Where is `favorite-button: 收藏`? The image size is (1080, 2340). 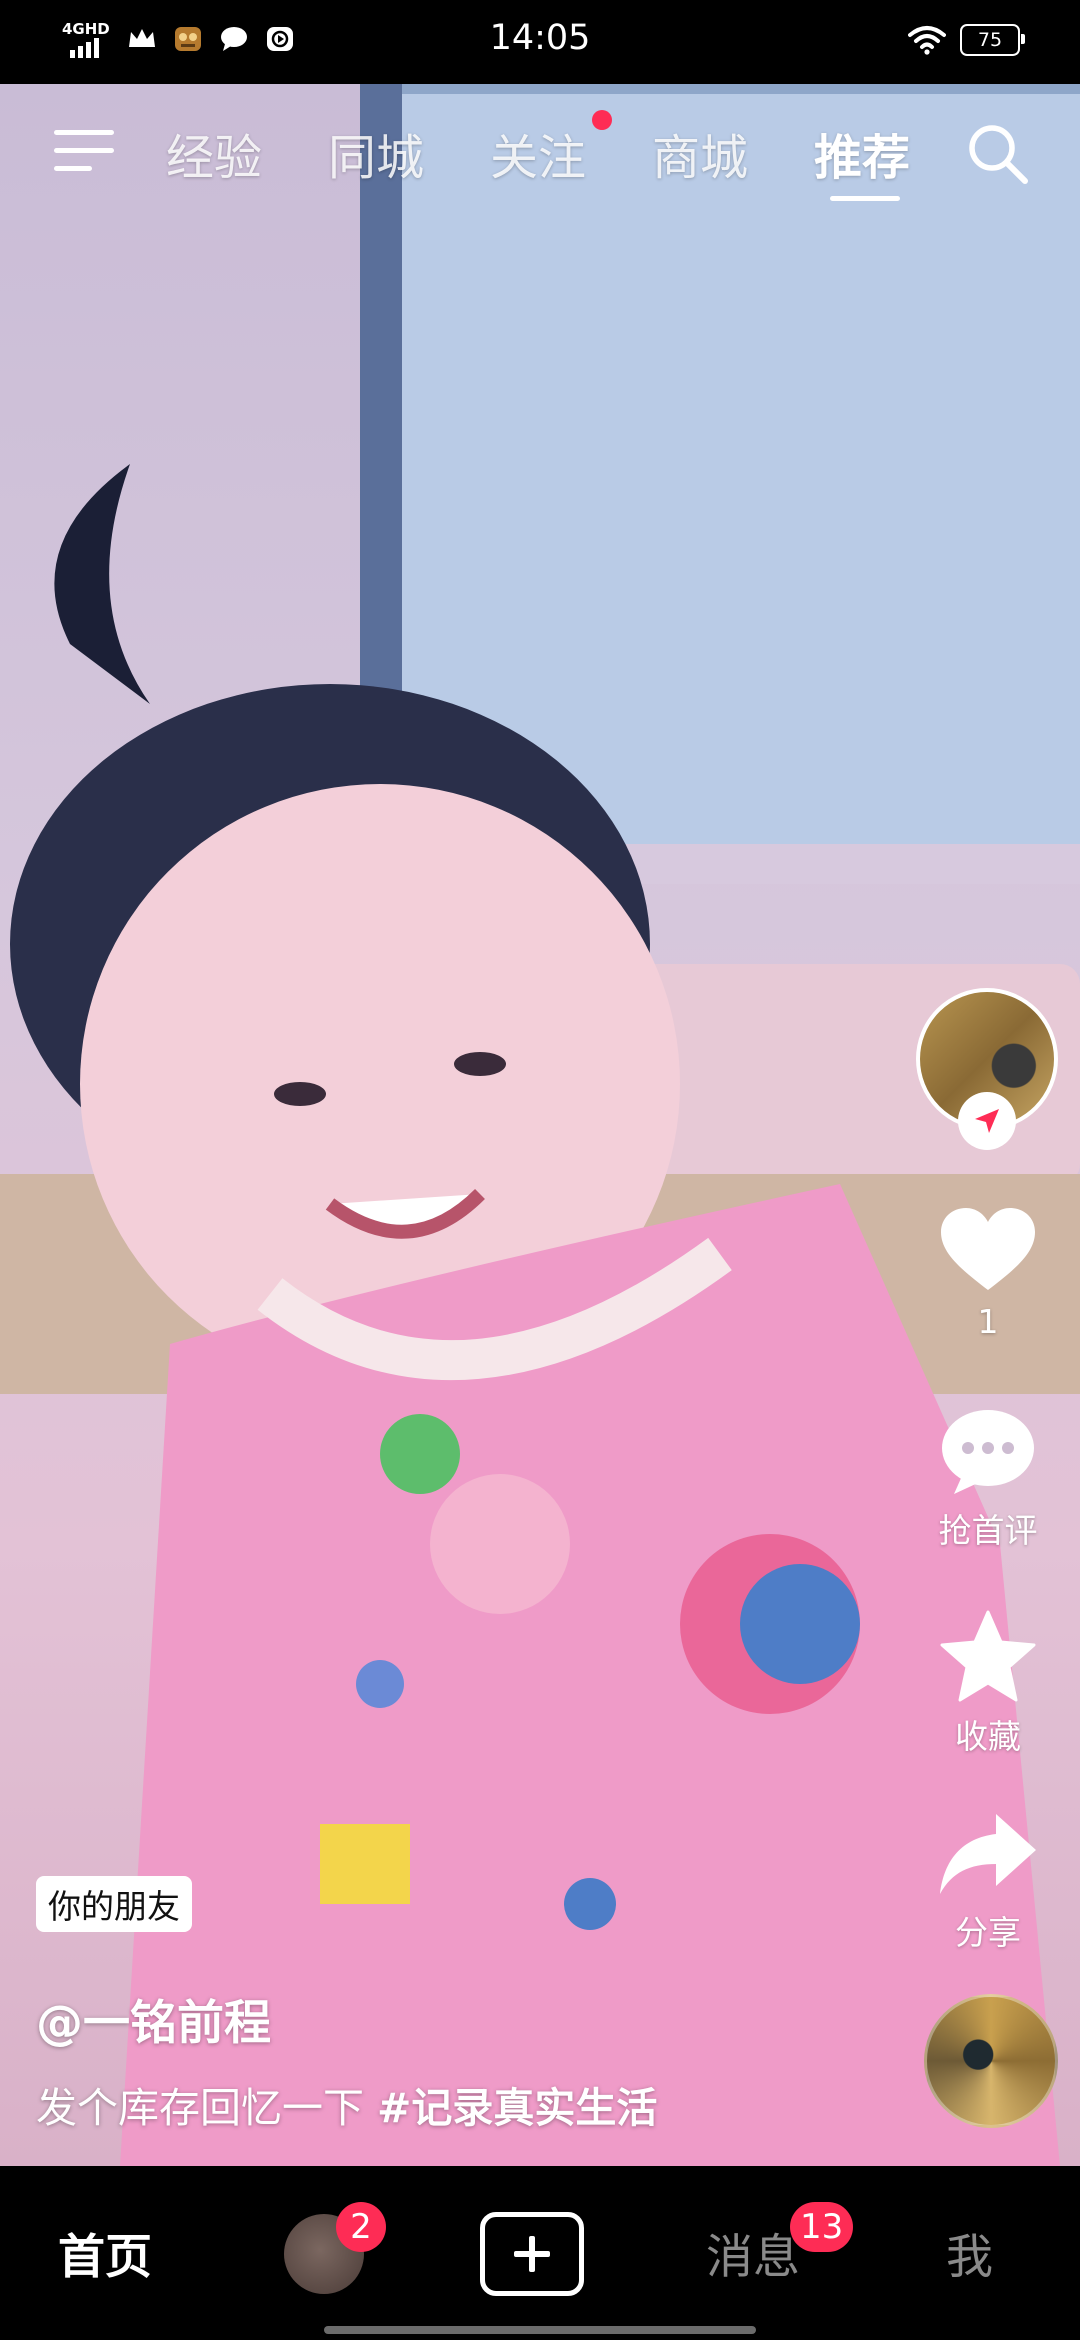 favorite-button: 收藏 is located at coordinates (988, 1684).